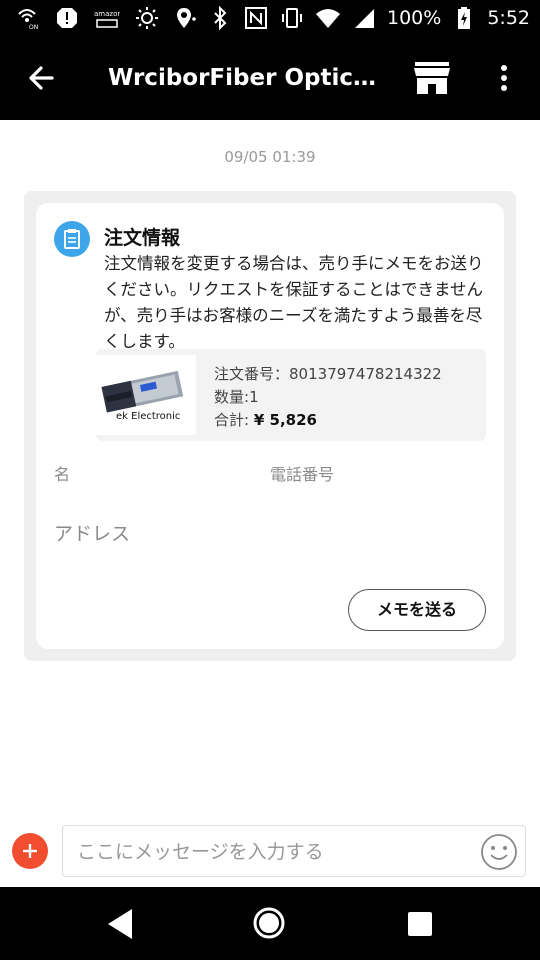 This screenshot has height=960, width=540. I want to click on battery-percent: 100%, so click(414, 18).